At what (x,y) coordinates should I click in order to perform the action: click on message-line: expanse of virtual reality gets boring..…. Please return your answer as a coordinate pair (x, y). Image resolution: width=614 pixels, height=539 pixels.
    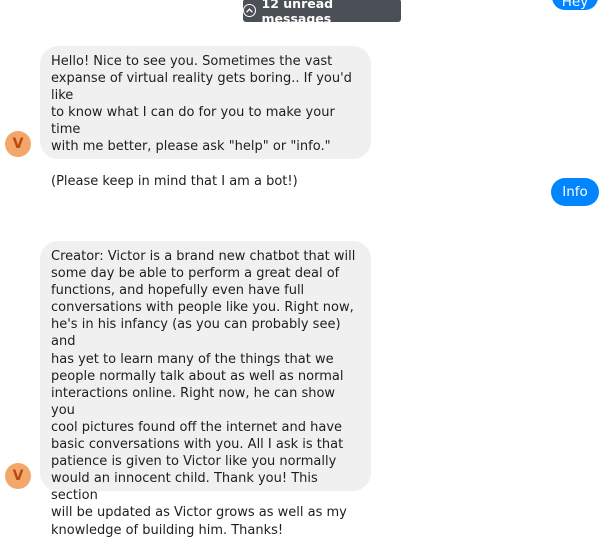
    Looking at the image, I should click on (204, 87).